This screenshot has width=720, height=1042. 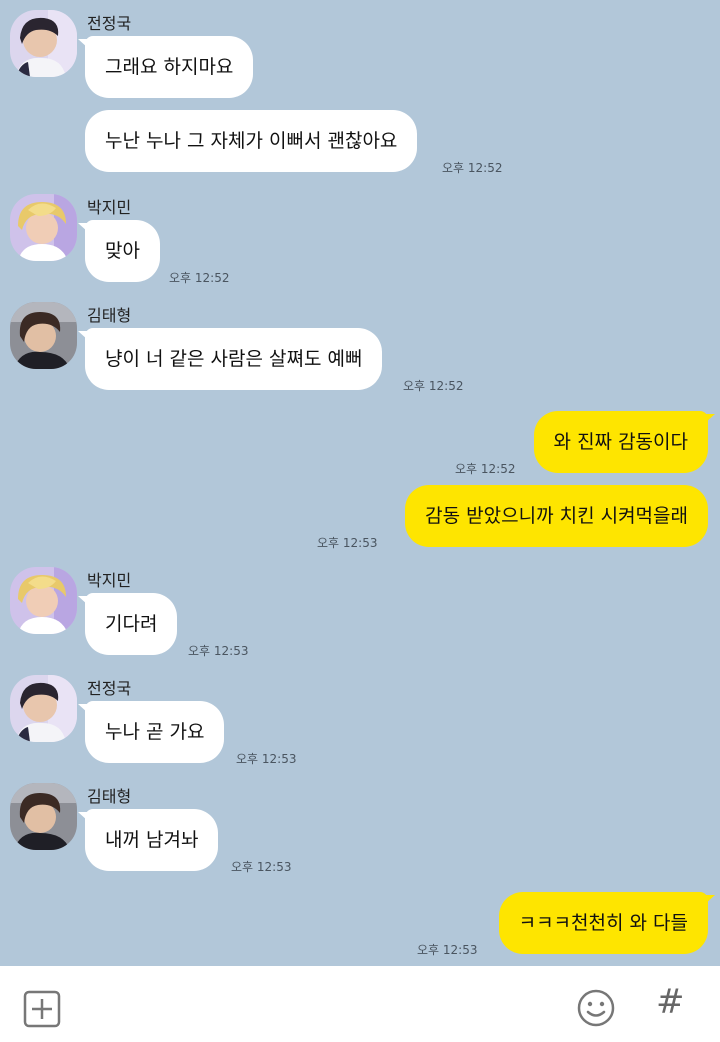 What do you see at coordinates (42, 1011) in the screenshot?
I see `plus-square-icon` at bounding box center [42, 1011].